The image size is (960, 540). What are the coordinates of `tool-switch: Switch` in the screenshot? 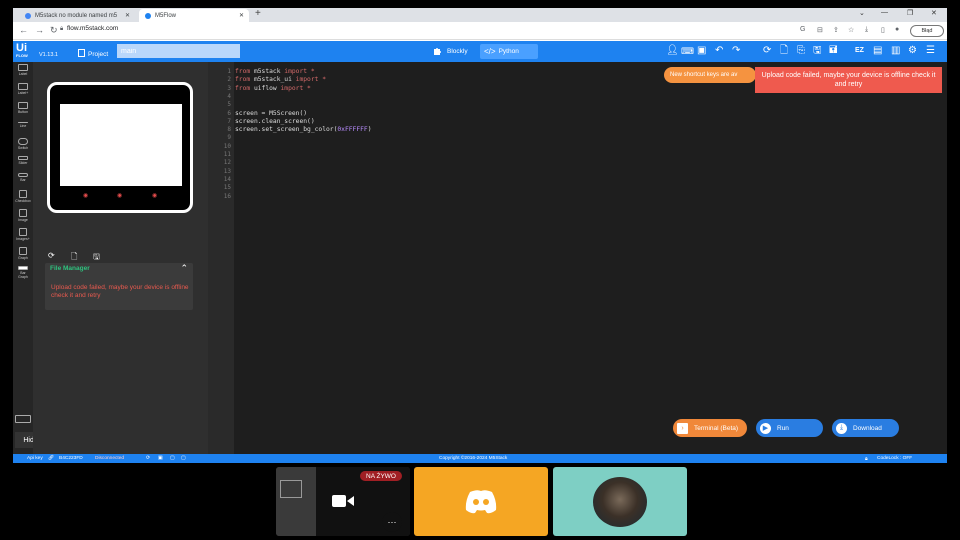 It's located at (23, 144).